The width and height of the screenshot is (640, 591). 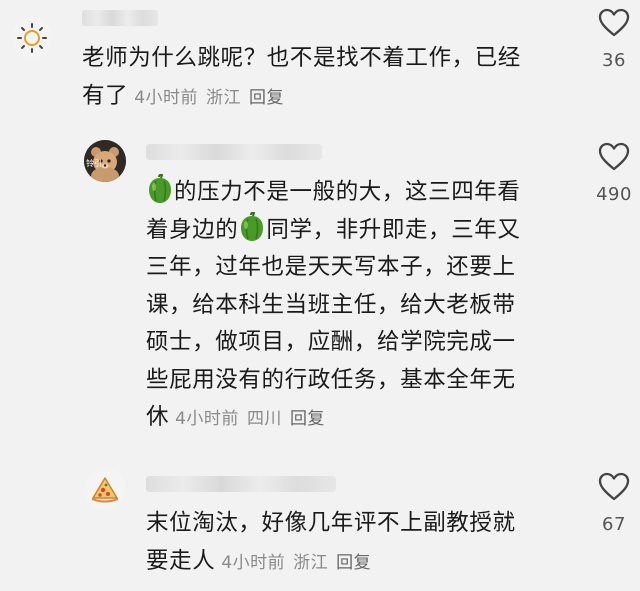 What do you see at coordinates (181, 560) in the screenshot?
I see `comment-line-end: 要走人` at bounding box center [181, 560].